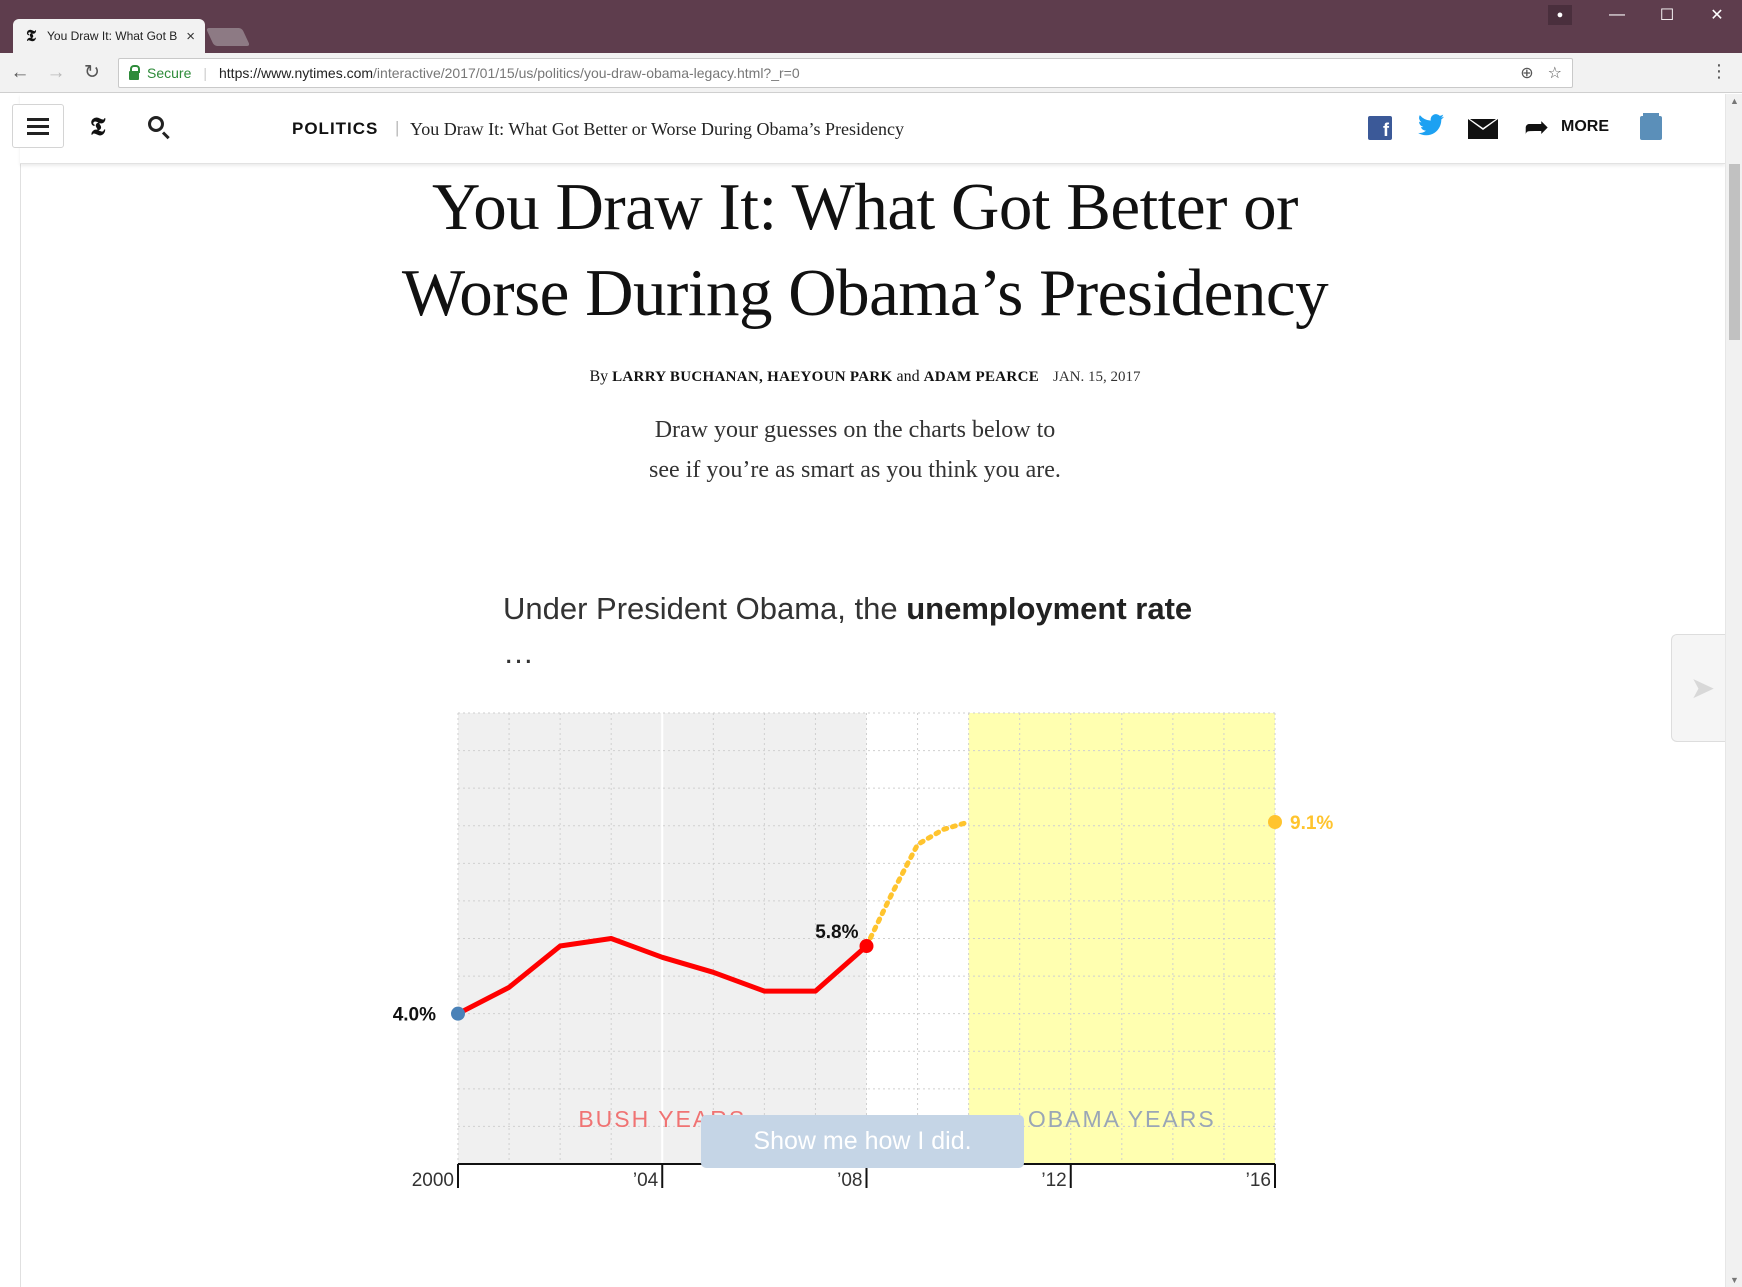 The width and height of the screenshot is (1742, 1287). Describe the element at coordinates (866, 946) in the screenshot. I see `handoff-point` at that location.